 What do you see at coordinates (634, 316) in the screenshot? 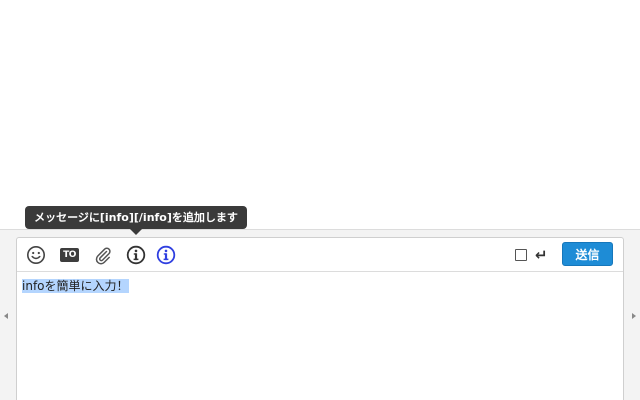
I see `scroll-right-icon` at bounding box center [634, 316].